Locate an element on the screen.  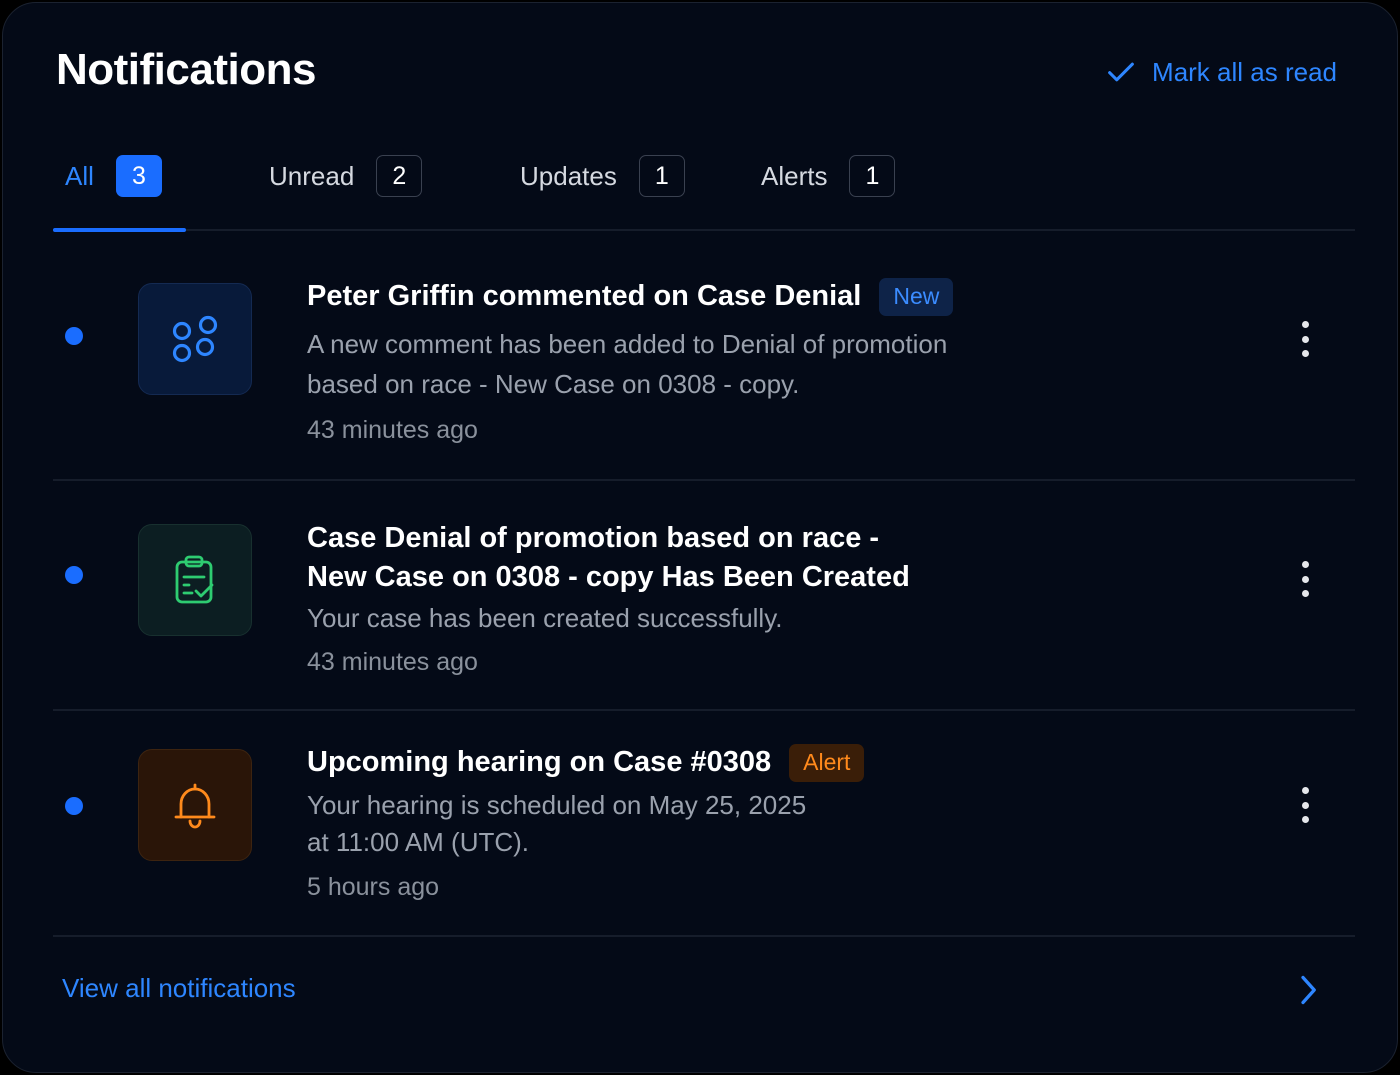
mark-all-read-button: Mark all as read is located at coordinates (1220, 72).